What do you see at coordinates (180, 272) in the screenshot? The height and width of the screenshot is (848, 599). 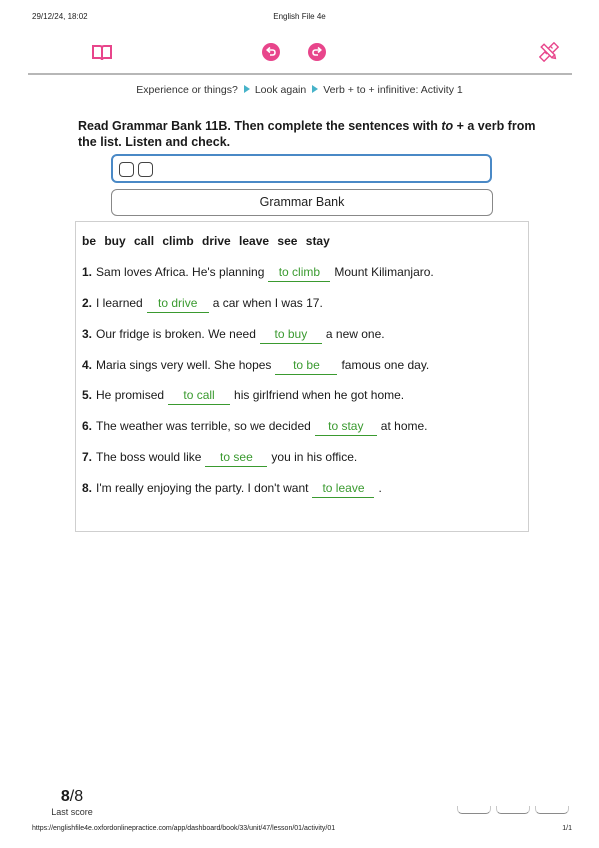 I see `item-text-before: Sam loves Africa. He's planning` at bounding box center [180, 272].